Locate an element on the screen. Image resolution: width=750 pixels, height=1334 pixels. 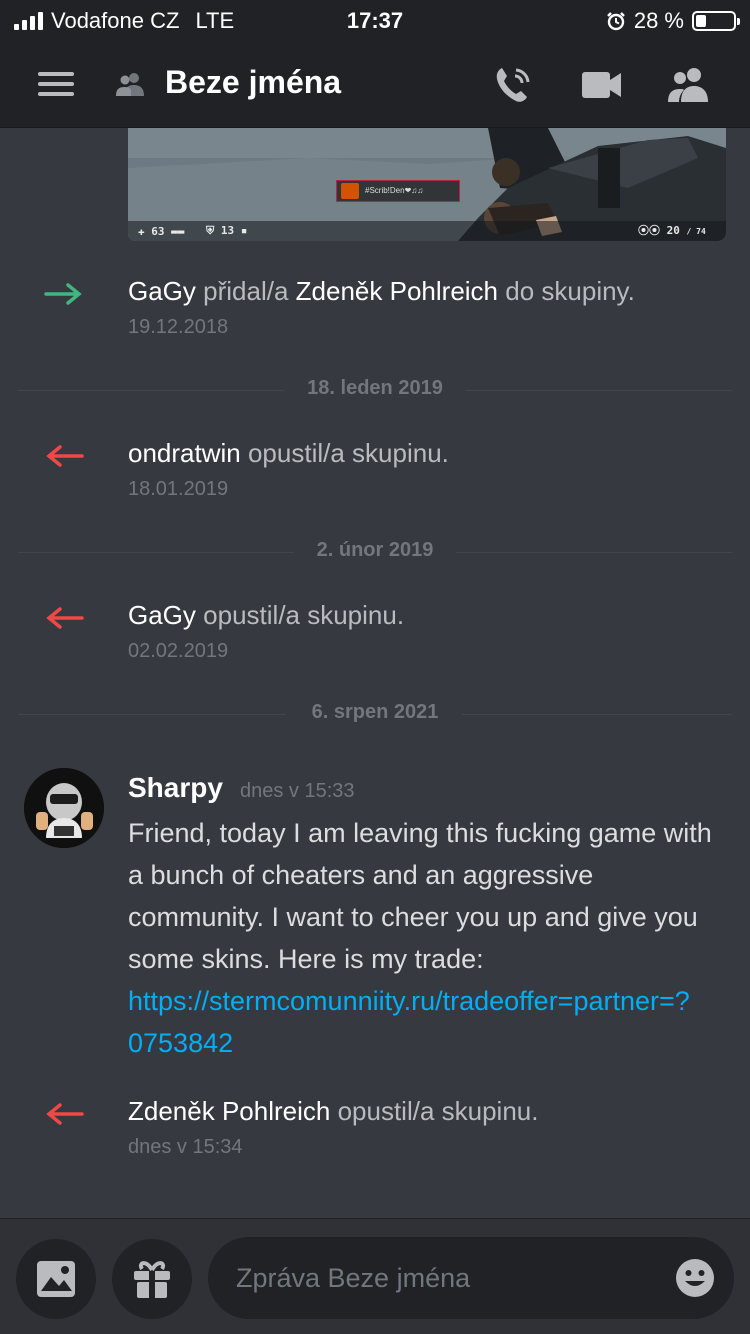
image-attachment: #Scrib!Den❤♫♫ ✚ 63 ▬▬ ⛨ 13 ▪ ⦿⦿ 20 / 74 is located at coordinates (427, 184).